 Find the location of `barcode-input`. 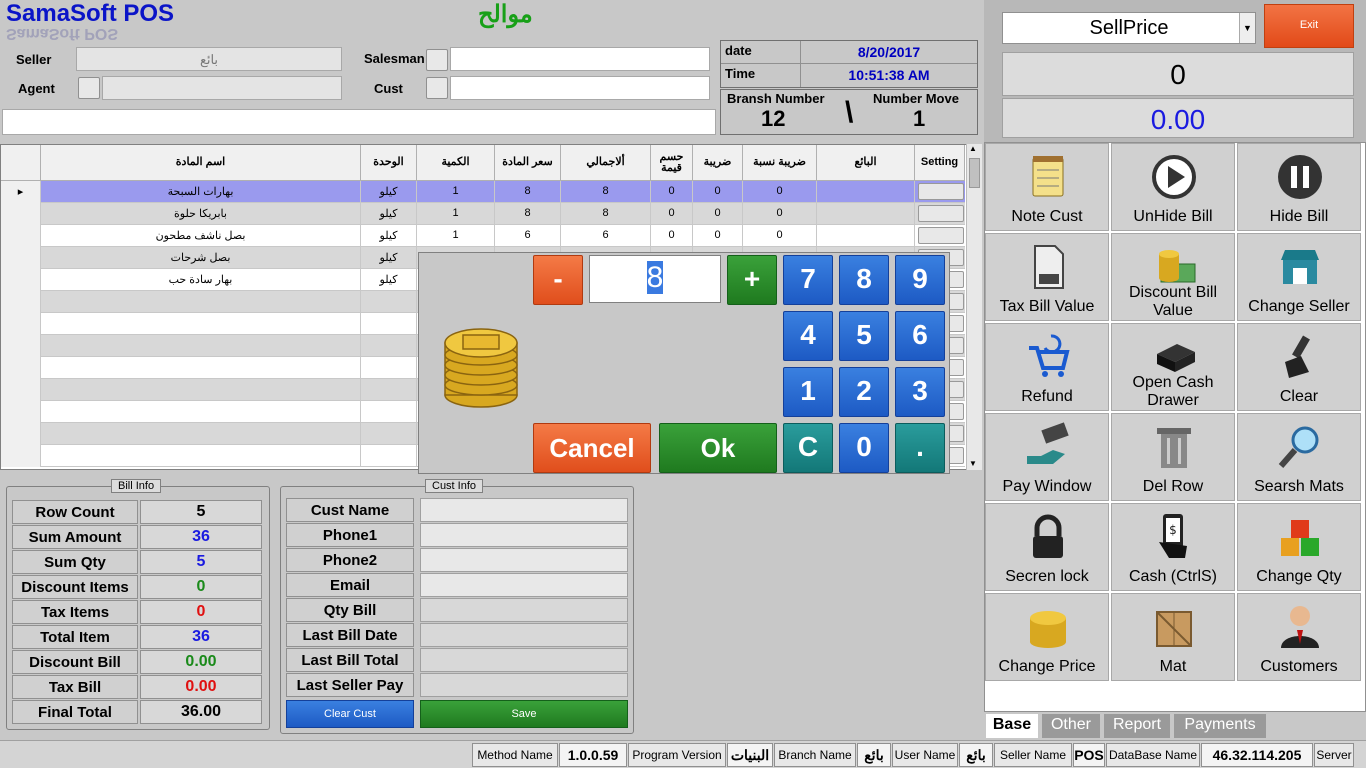

barcode-input is located at coordinates (359, 122).